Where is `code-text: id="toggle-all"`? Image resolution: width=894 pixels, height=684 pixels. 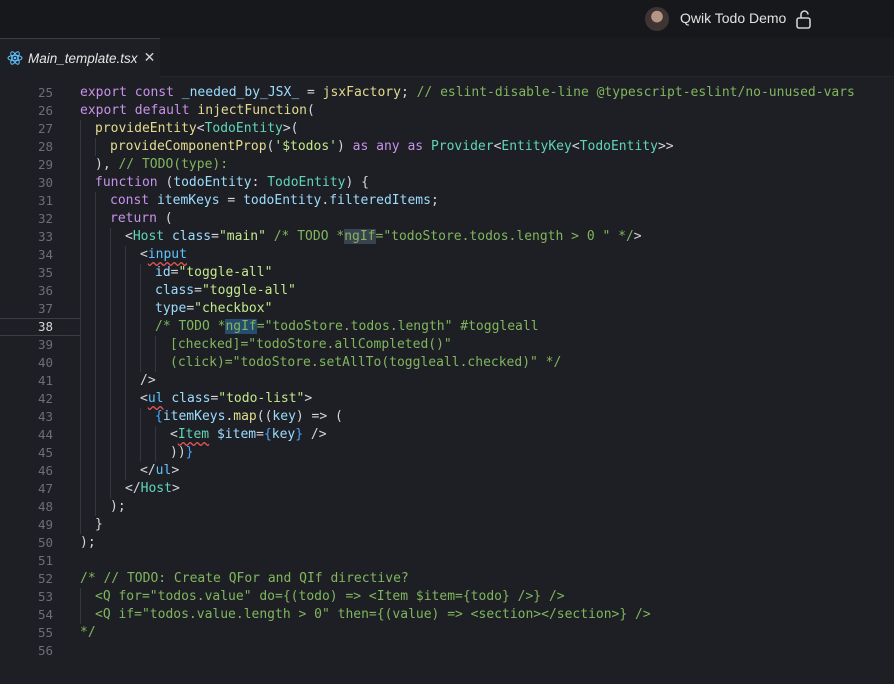
code-text: id="toggle-all" is located at coordinates (213, 273).